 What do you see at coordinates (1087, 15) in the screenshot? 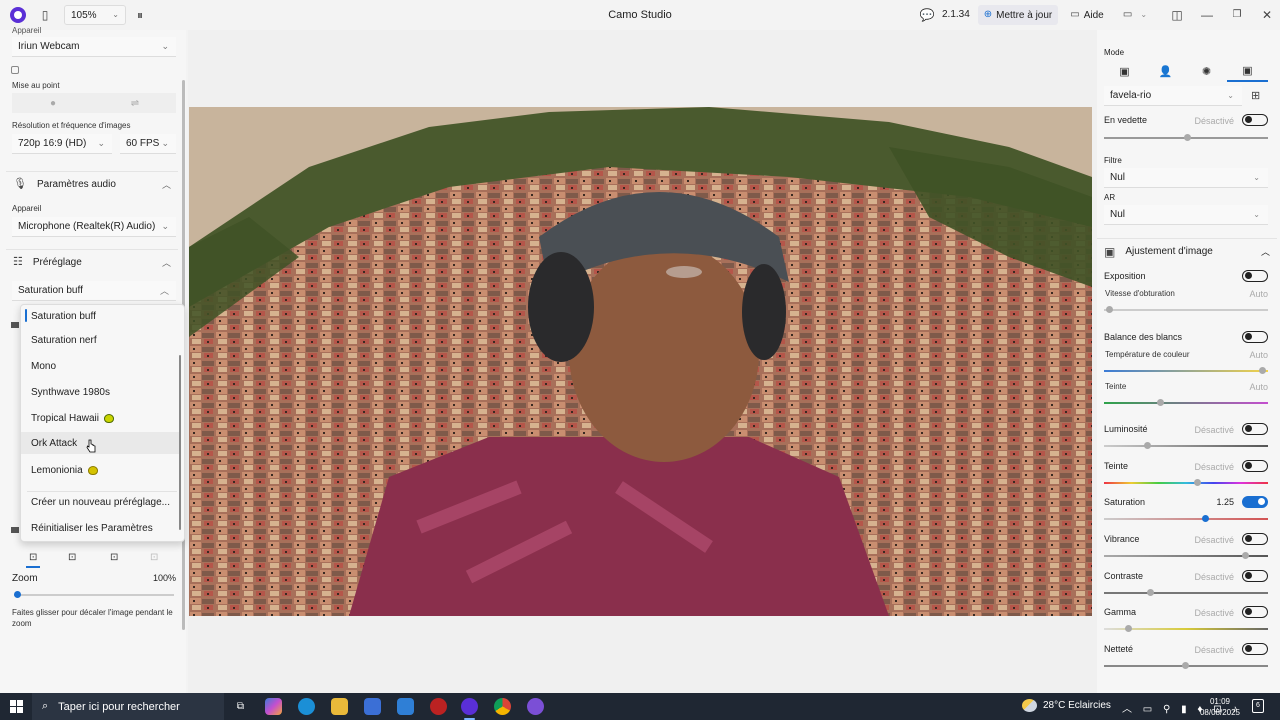
I see `help-button: ▭ Aide` at bounding box center [1087, 15].